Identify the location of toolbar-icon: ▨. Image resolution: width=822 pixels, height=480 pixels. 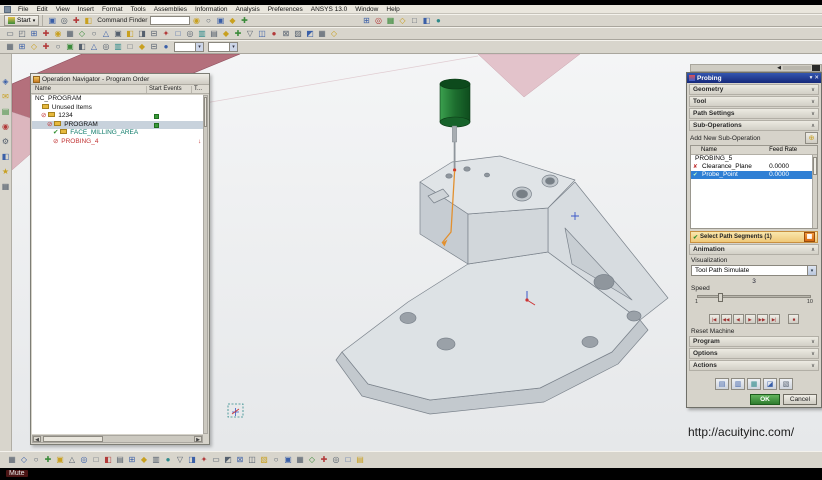
(298, 33).